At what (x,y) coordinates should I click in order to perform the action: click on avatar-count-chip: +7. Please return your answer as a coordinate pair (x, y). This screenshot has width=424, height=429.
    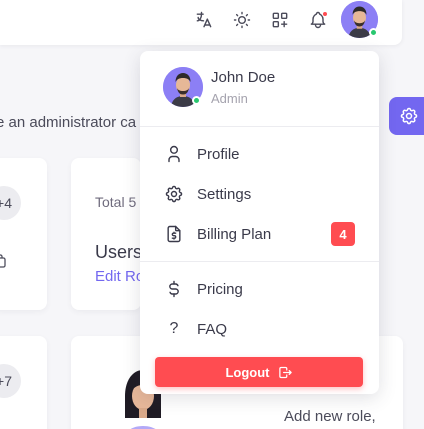
    Looking at the image, I should click on (10, 381).